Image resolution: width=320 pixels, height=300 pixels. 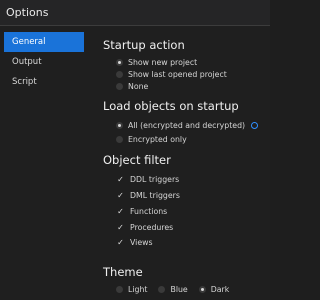 I want to click on sidebar-item-label: General, so click(x=29, y=42).